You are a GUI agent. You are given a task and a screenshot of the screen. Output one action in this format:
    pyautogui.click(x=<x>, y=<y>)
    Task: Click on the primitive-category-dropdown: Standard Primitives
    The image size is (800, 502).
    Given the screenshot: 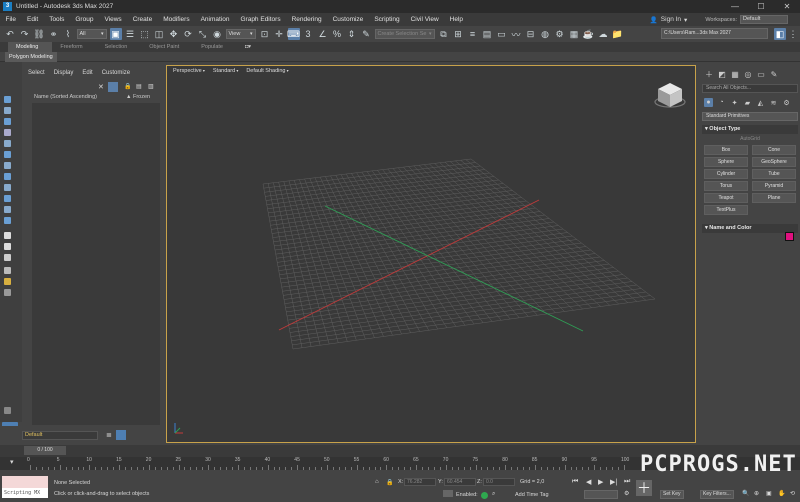 What is the action you would take?
    pyautogui.click(x=750, y=116)
    